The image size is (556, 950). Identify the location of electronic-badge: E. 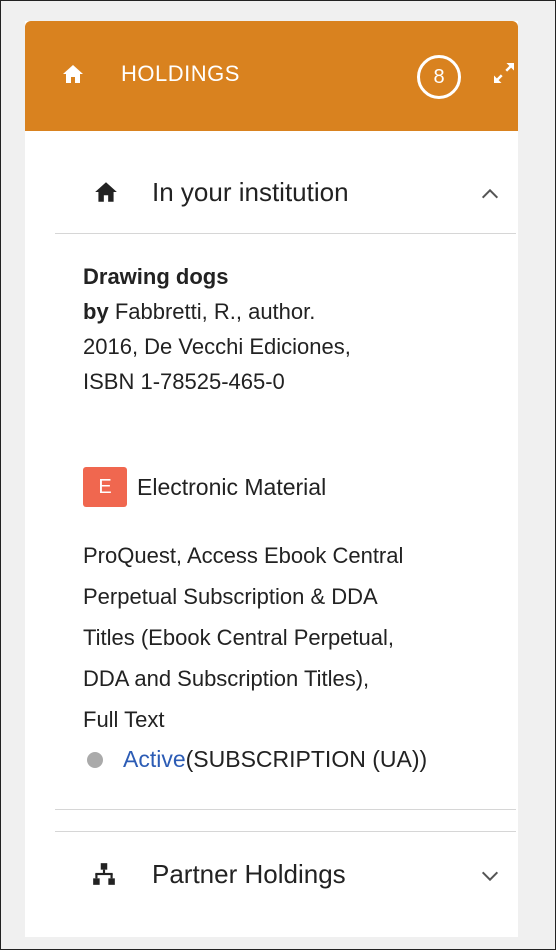
(105, 487).